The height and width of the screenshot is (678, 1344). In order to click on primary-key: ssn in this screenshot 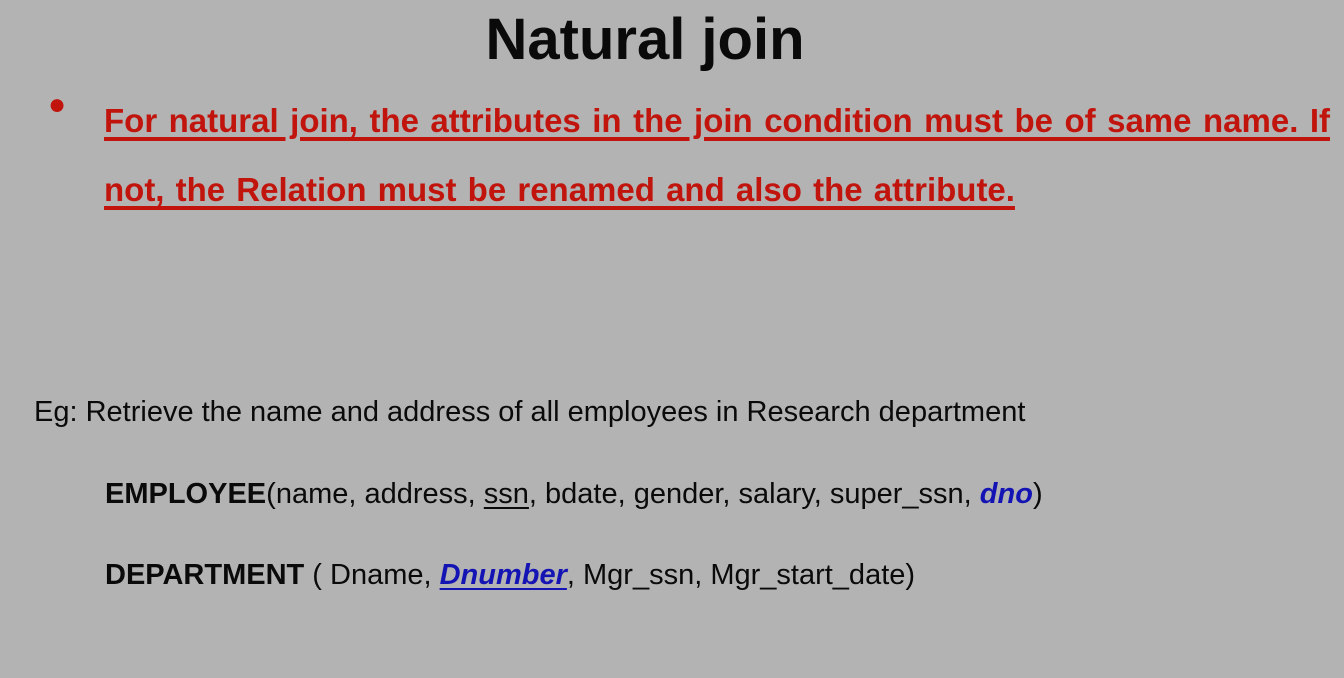, I will do `click(506, 494)`.